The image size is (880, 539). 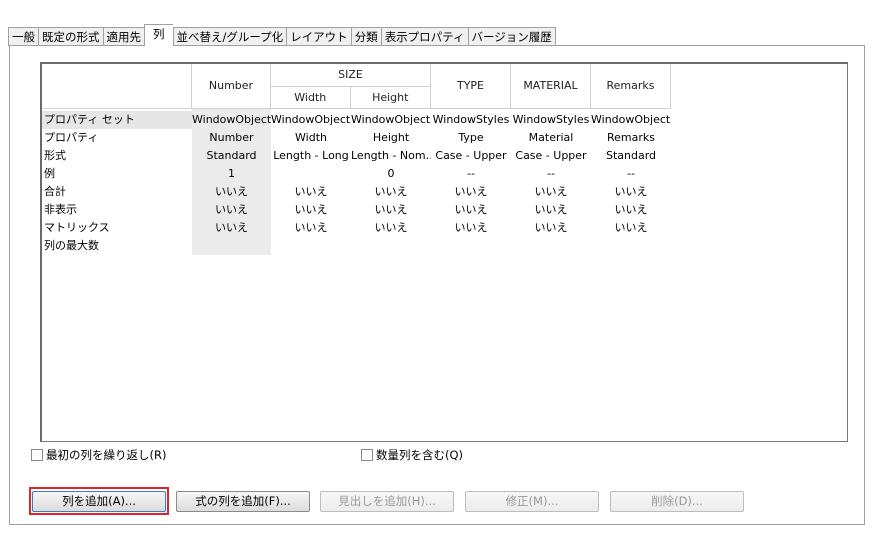 What do you see at coordinates (71, 245) in the screenshot?
I see `row-label-max-columns: 列の最大数` at bounding box center [71, 245].